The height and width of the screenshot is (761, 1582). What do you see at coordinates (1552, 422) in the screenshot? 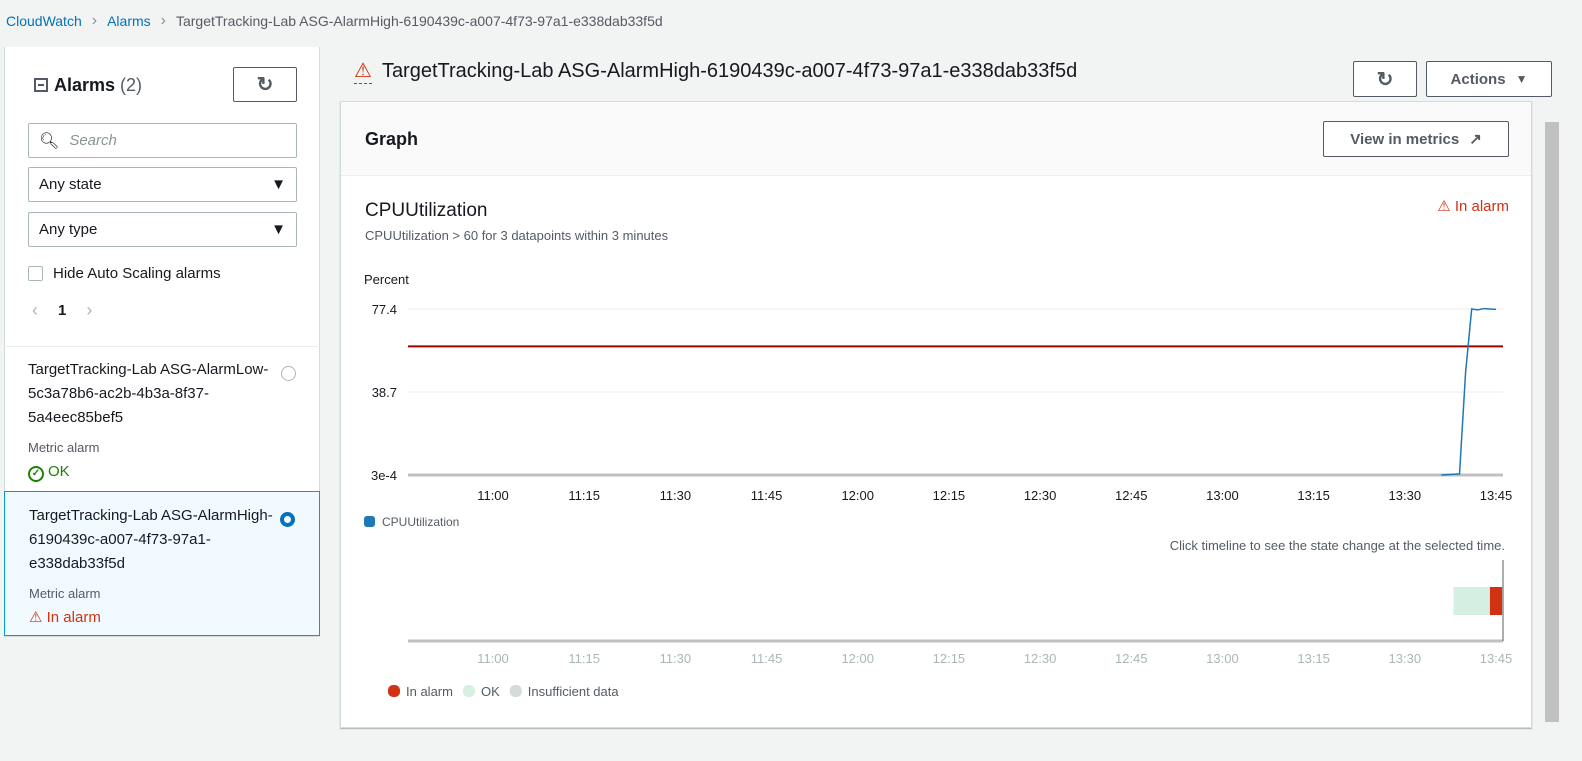
I see `scrollbar` at bounding box center [1552, 422].